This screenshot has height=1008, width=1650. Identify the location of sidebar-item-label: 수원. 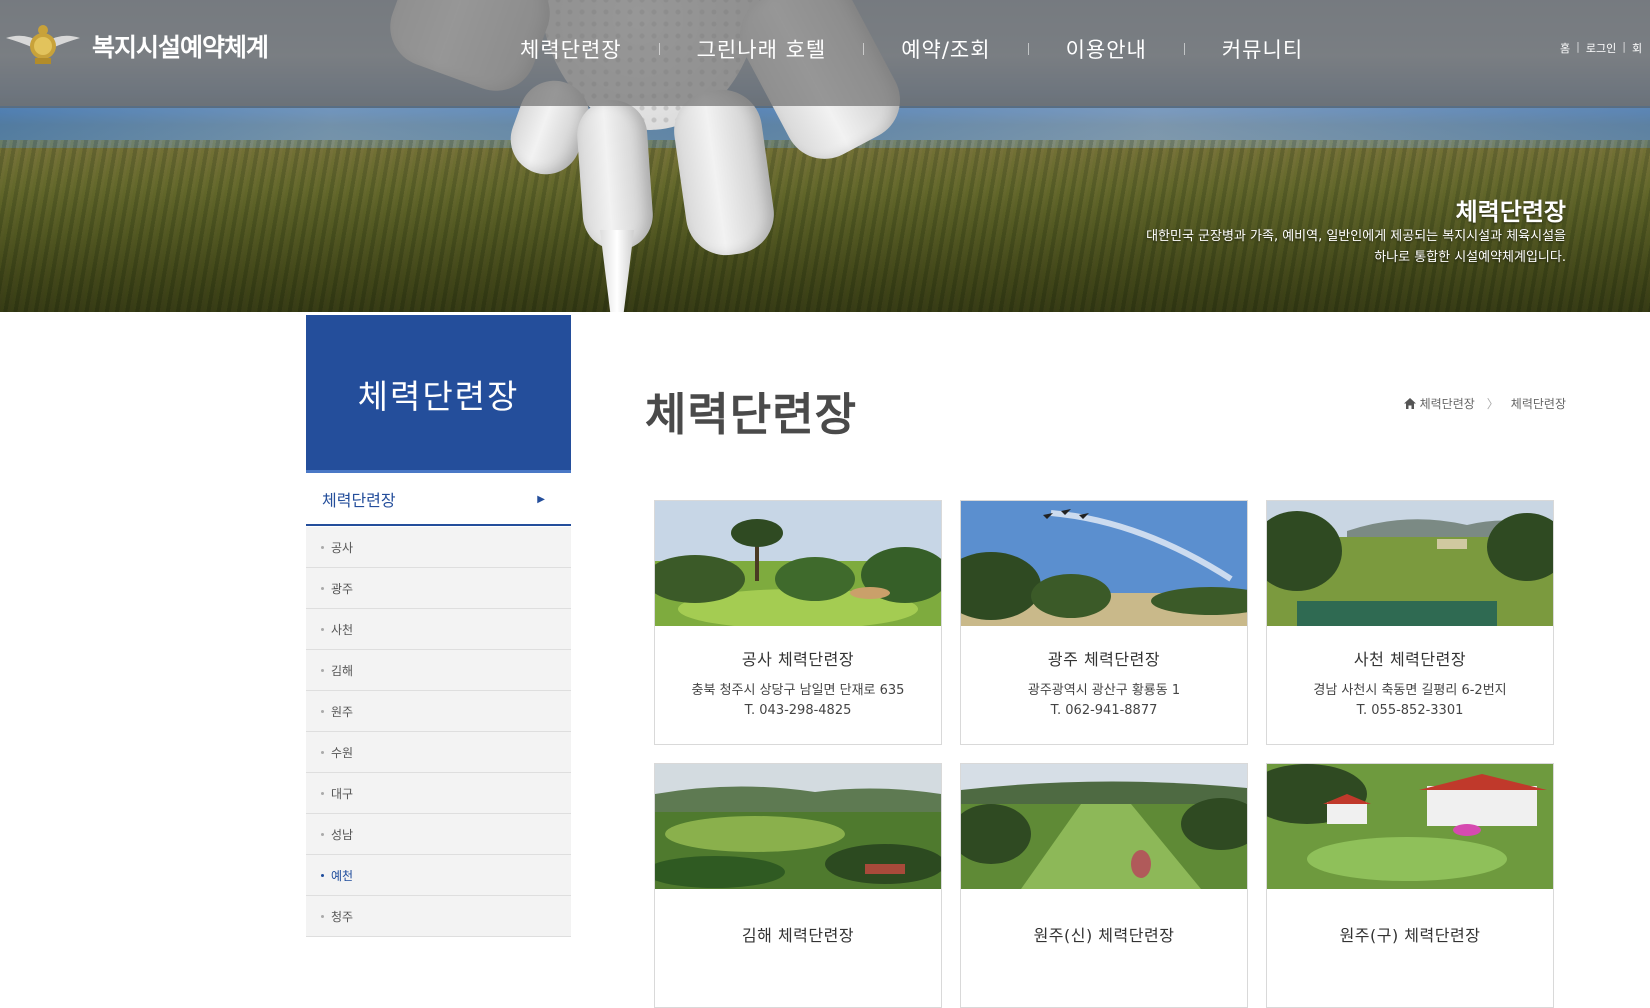
(342, 752).